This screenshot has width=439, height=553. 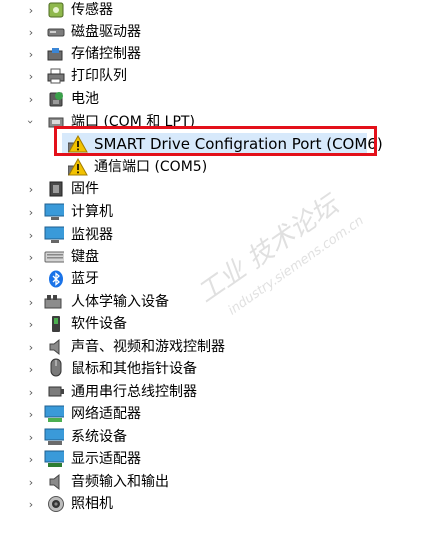 What do you see at coordinates (78, 167) in the screenshot?
I see `warning-icon` at bounding box center [78, 167].